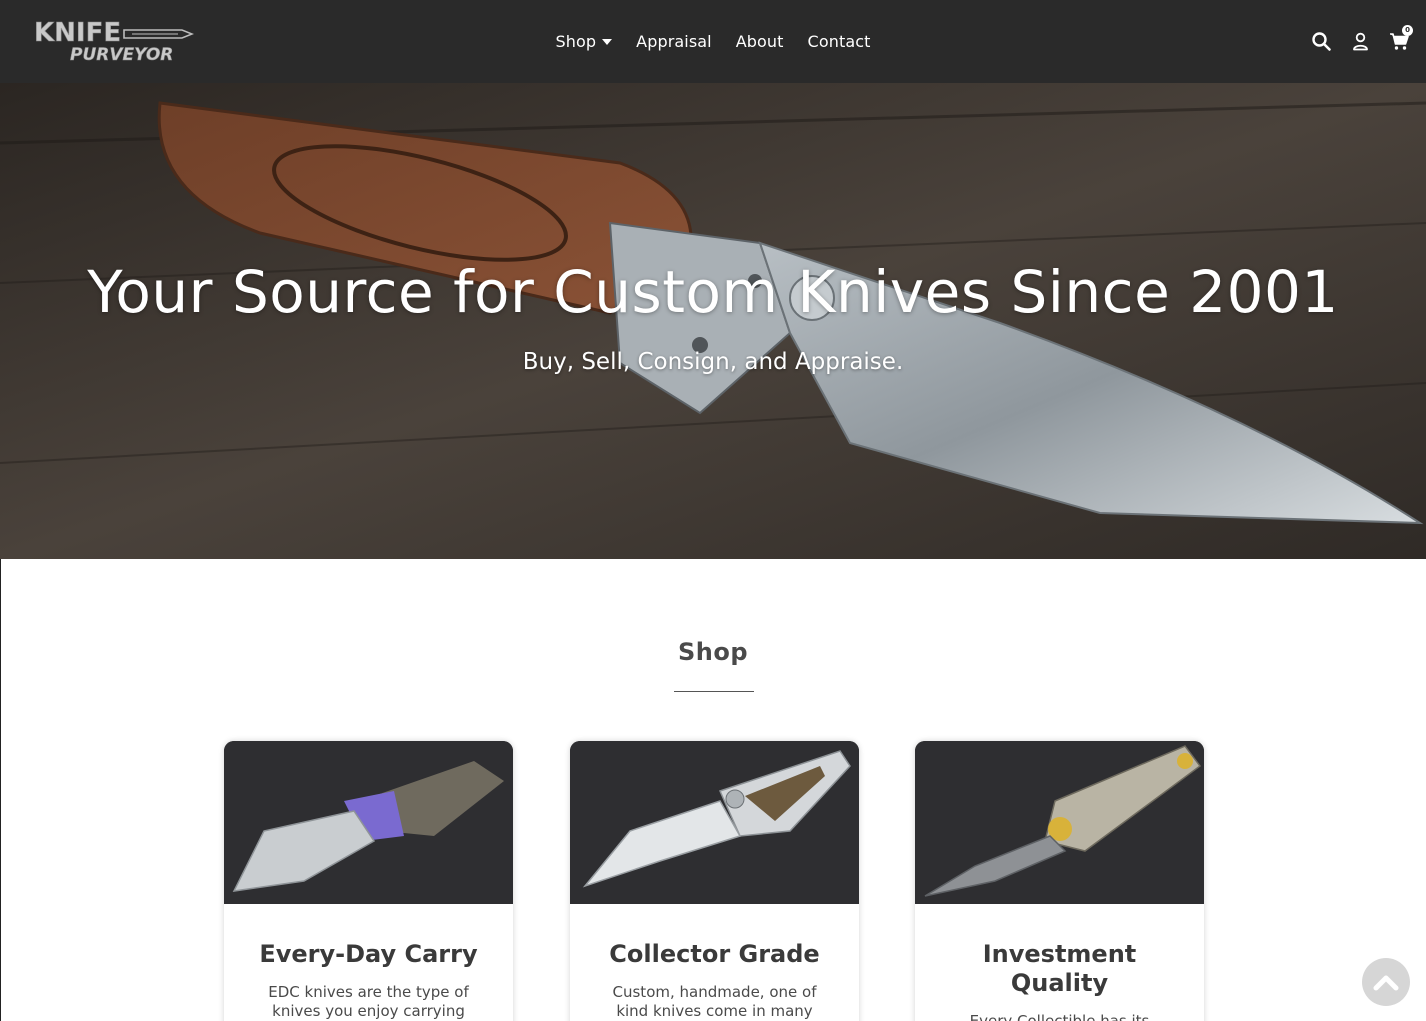  I want to click on nav-shop-label: Shop, so click(576, 41).